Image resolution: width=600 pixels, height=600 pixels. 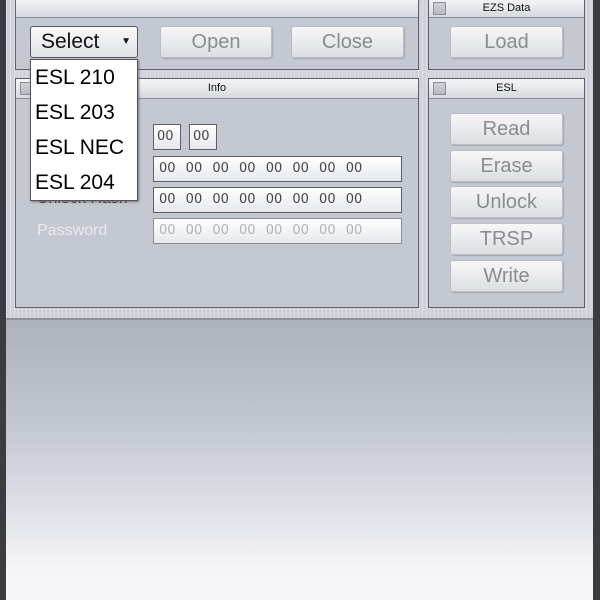 I want to click on model-select: Select ▼, so click(x=84, y=42).